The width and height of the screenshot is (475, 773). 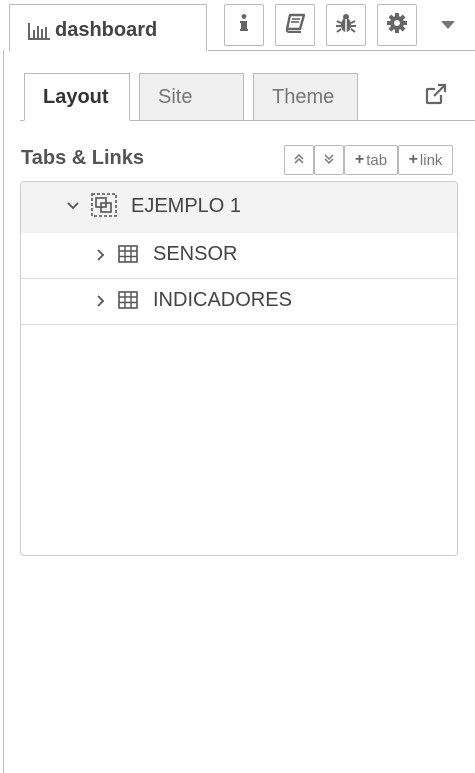 I want to click on add-tab-button: + tab, so click(x=371, y=160).